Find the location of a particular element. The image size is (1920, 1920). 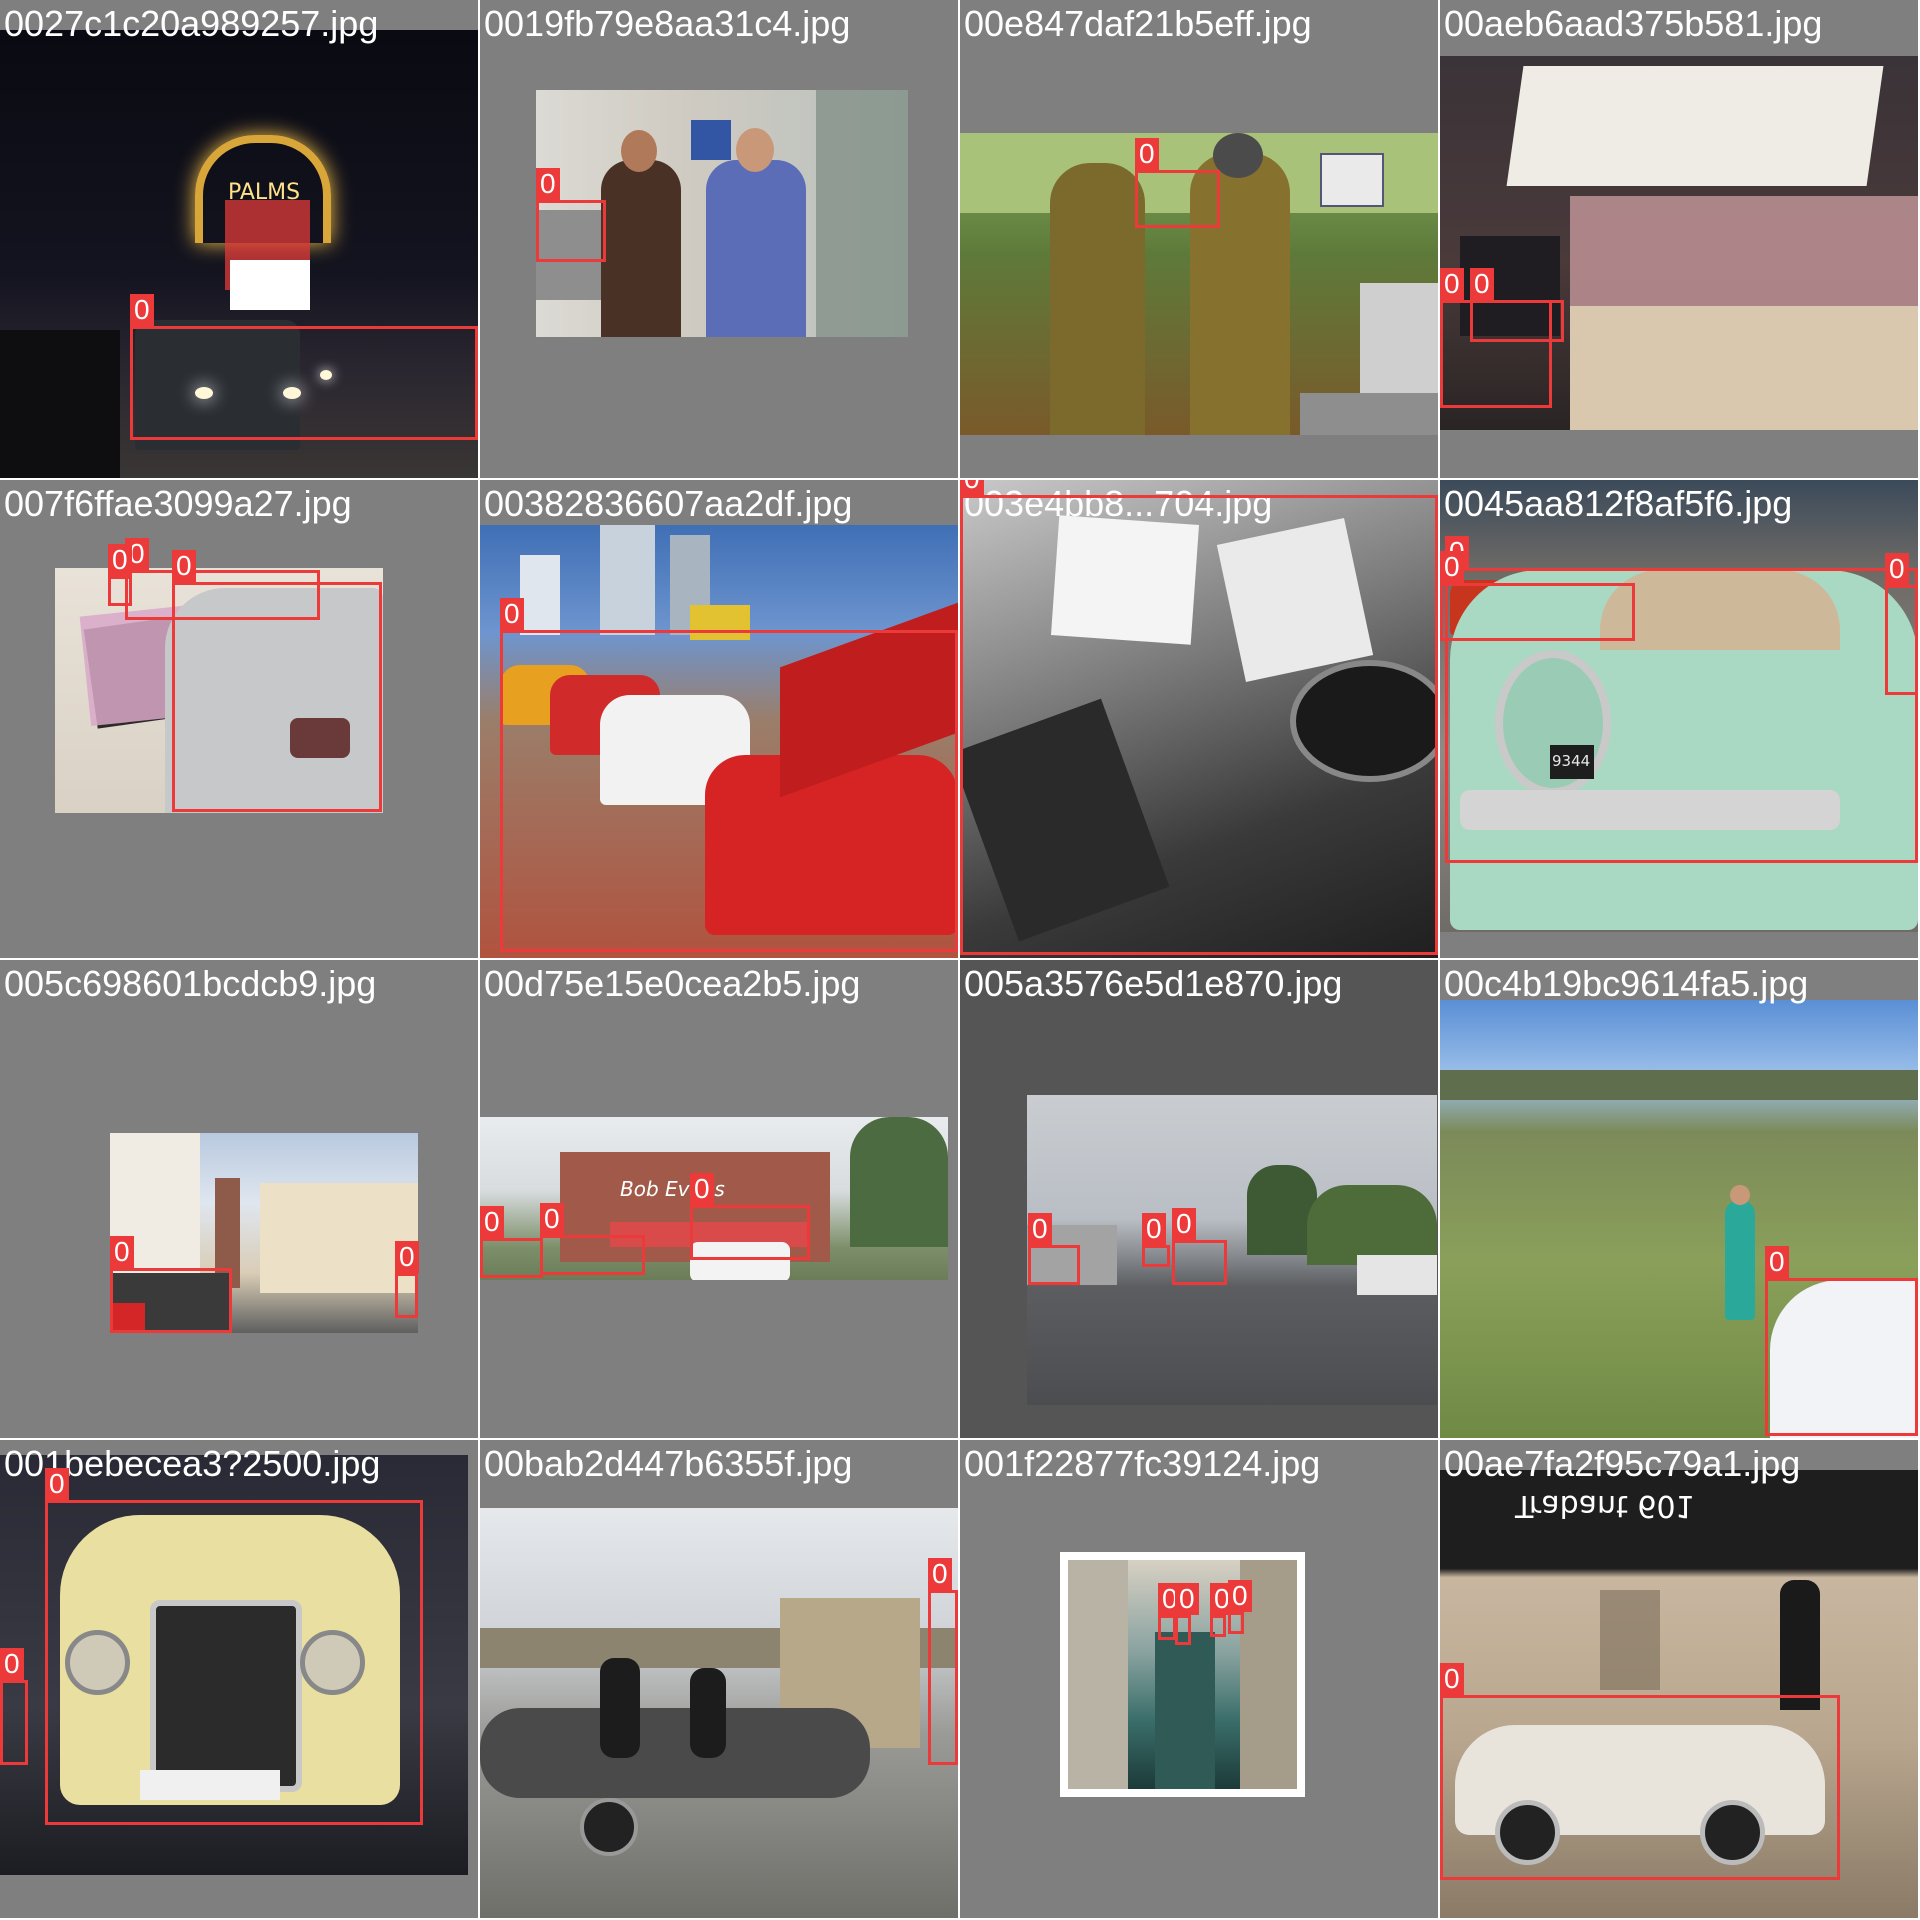

tile-8: 9344 0045aa812f8af5f6.jpg 0 0 0 is located at coordinates (1679, 719).